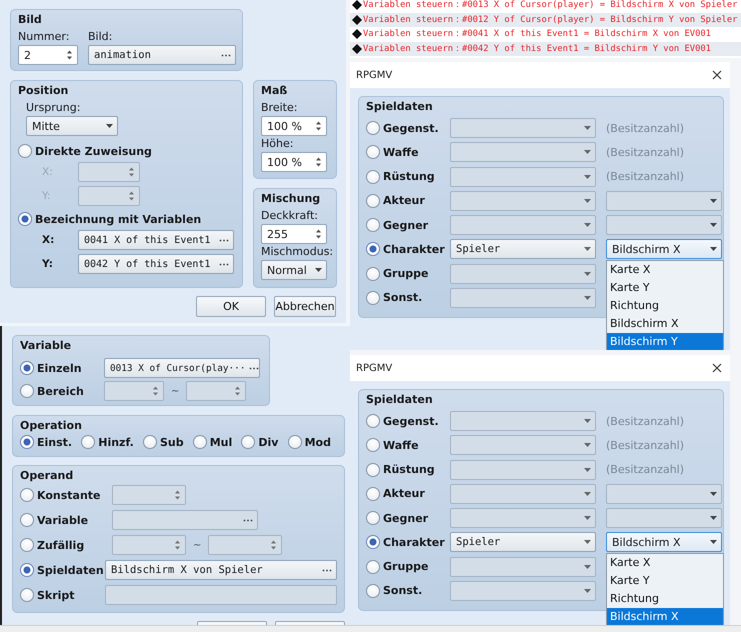  Describe the element at coordinates (126, 219) in the screenshot. I see `radio-option: Bezeichnung mit Variablen` at that location.